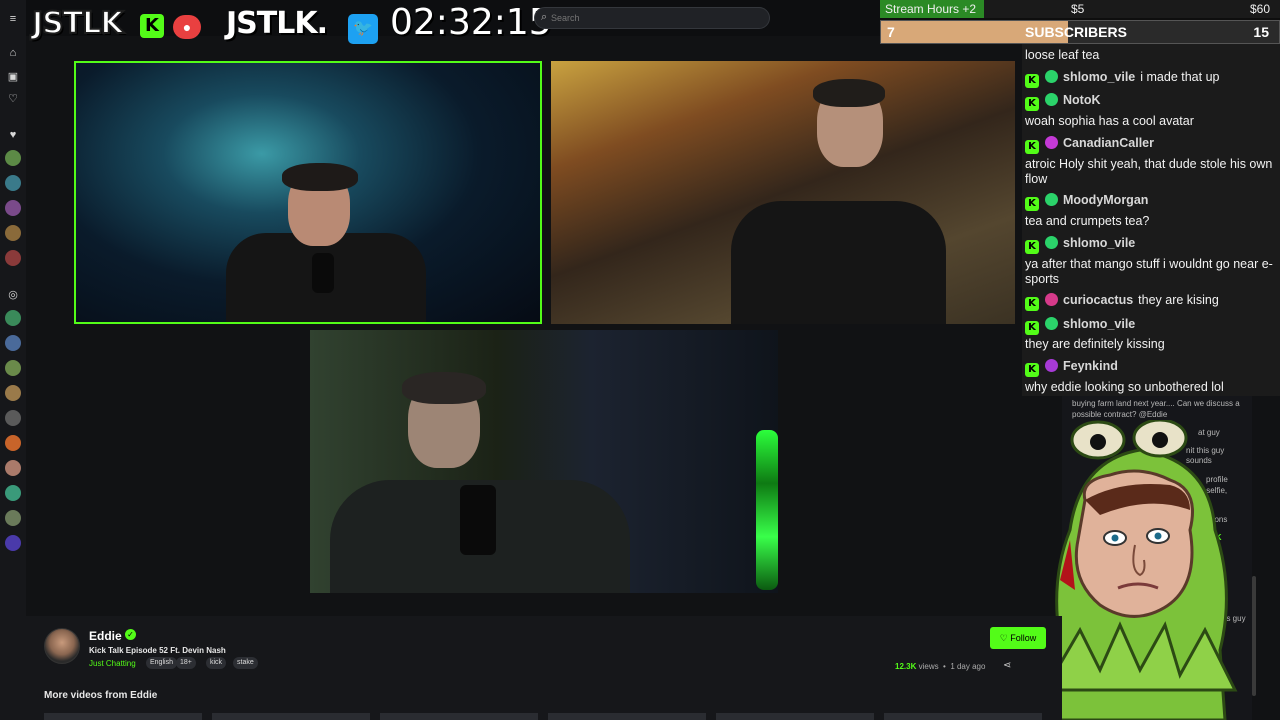 The height and width of the screenshot is (720, 1280). I want to click on category-link: Just Chatting, so click(112, 663).